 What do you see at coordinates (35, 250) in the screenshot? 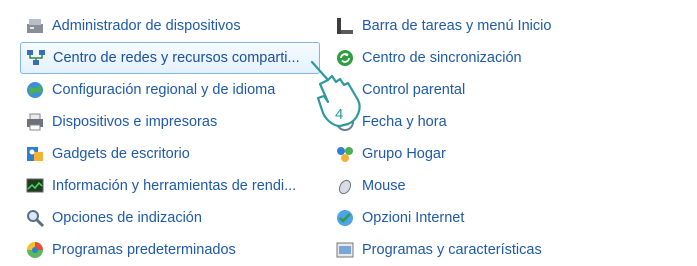
I see `default-programs-icon` at bounding box center [35, 250].